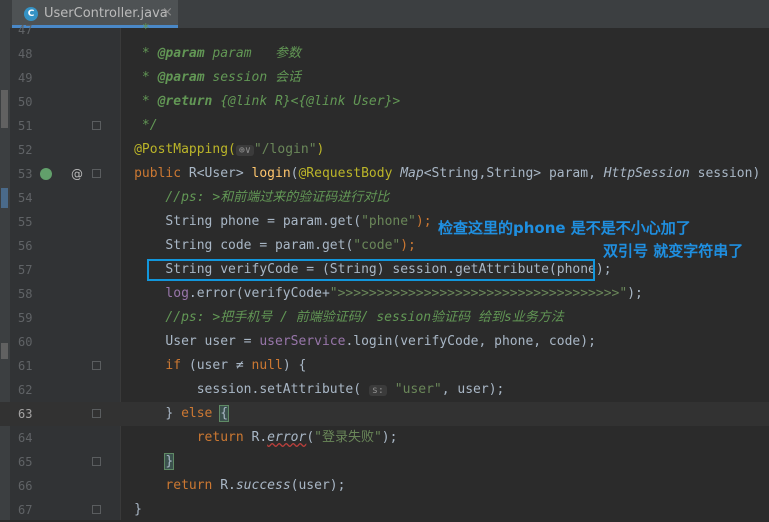 The height and width of the screenshot is (522, 769). What do you see at coordinates (25, 510) in the screenshot?
I see `line-number: 67` at bounding box center [25, 510].